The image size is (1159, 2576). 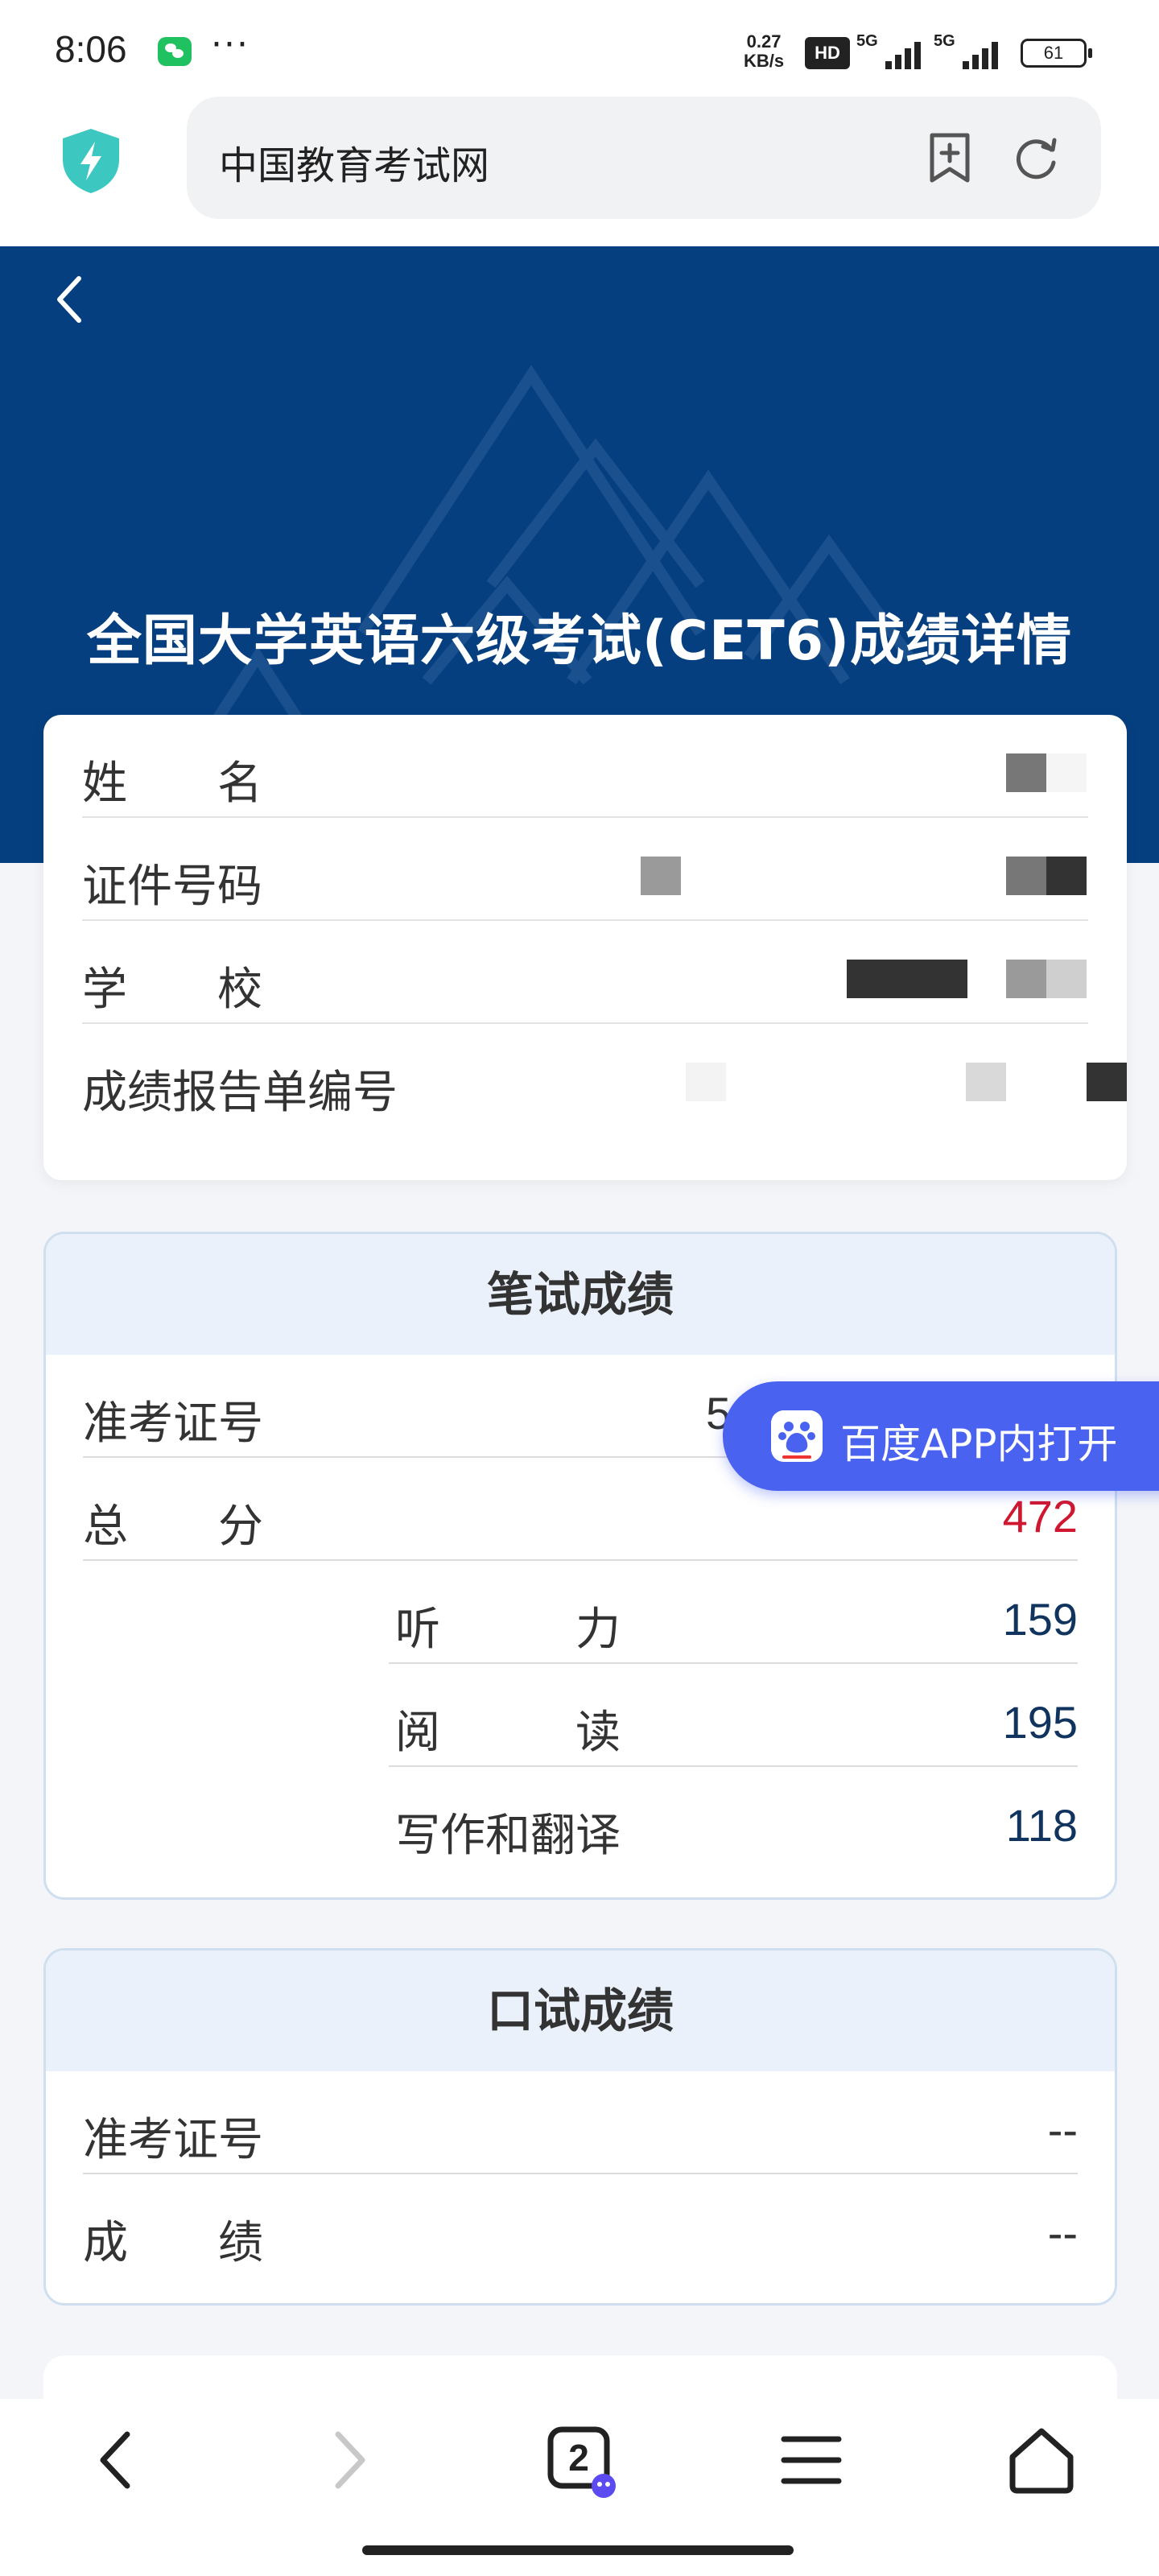 I want to click on oral-score-card: 口试成绩 准考证号 -- 成 绩 --, so click(x=580, y=2127).